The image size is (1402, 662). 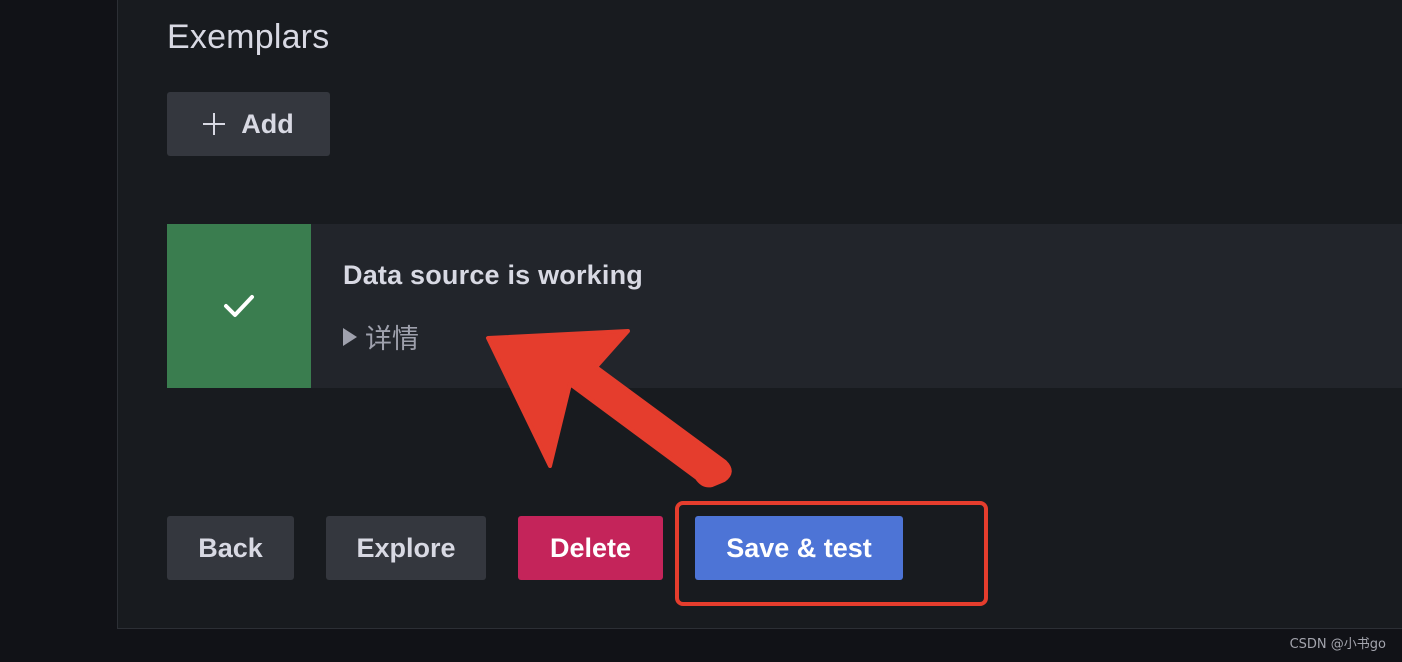 What do you see at coordinates (267, 123) in the screenshot?
I see `add-button-label: Add` at bounding box center [267, 123].